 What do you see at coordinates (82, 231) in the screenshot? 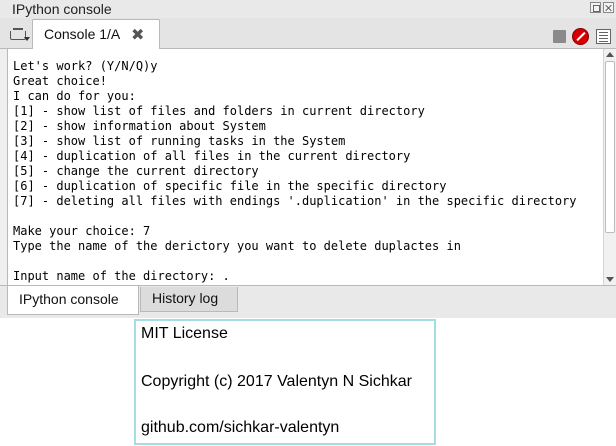
I see `console-line: Make your choice: 7` at bounding box center [82, 231].